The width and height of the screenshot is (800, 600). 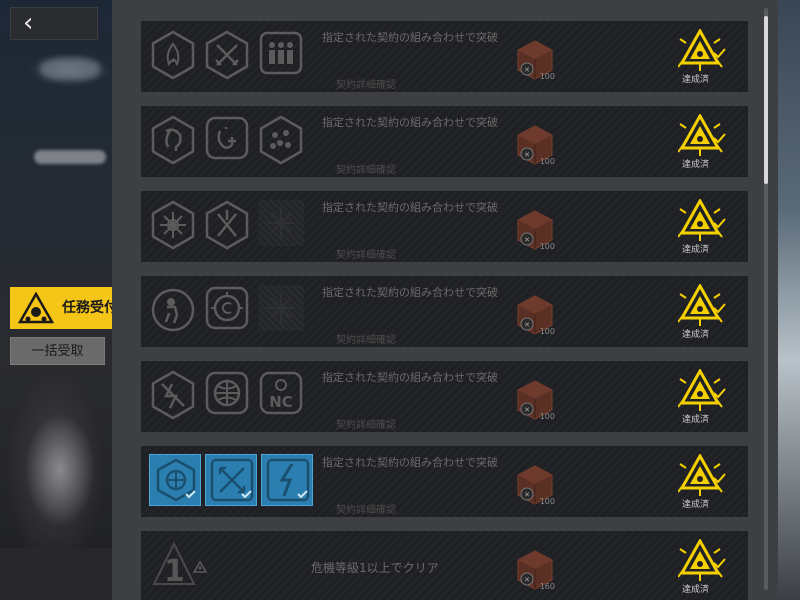 What do you see at coordinates (70, 69) in the screenshot?
I see `background-emblem` at bounding box center [70, 69].